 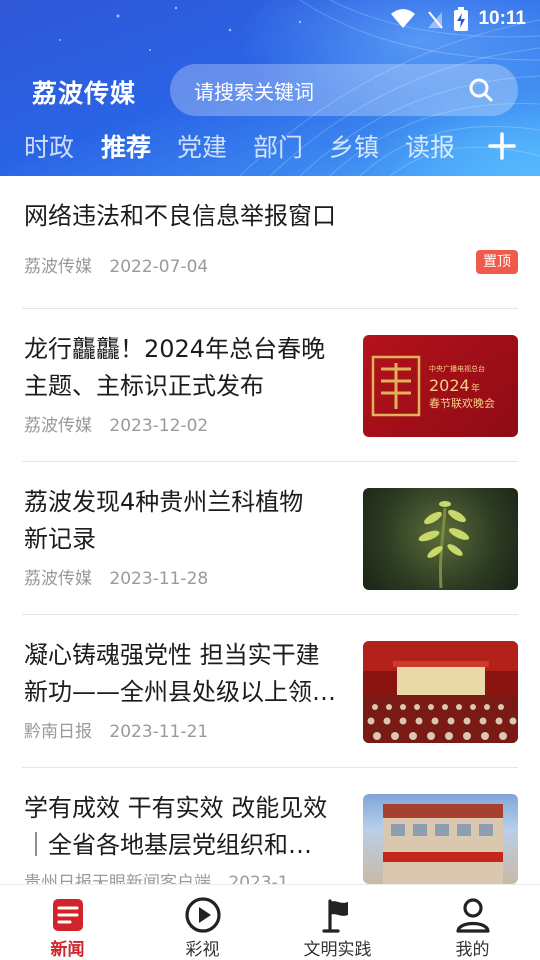 What do you see at coordinates (84, 93) in the screenshot?
I see `app-brand-title: 荔波传媒` at bounding box center [84, 93].